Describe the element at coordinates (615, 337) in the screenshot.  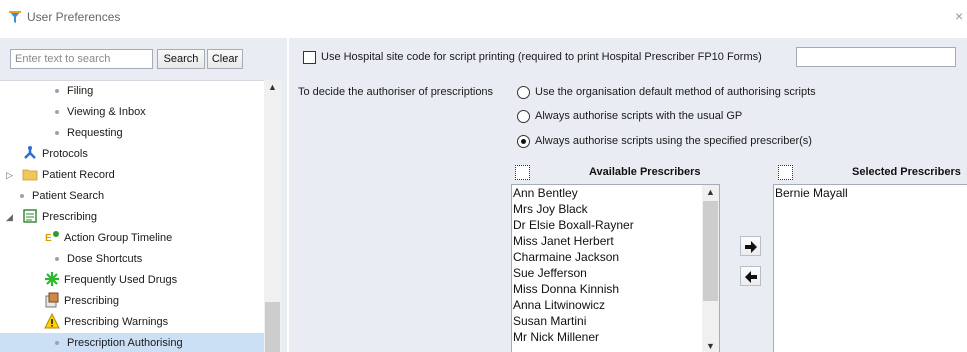
I see `list-item: Mr Nick Millener` at that location.